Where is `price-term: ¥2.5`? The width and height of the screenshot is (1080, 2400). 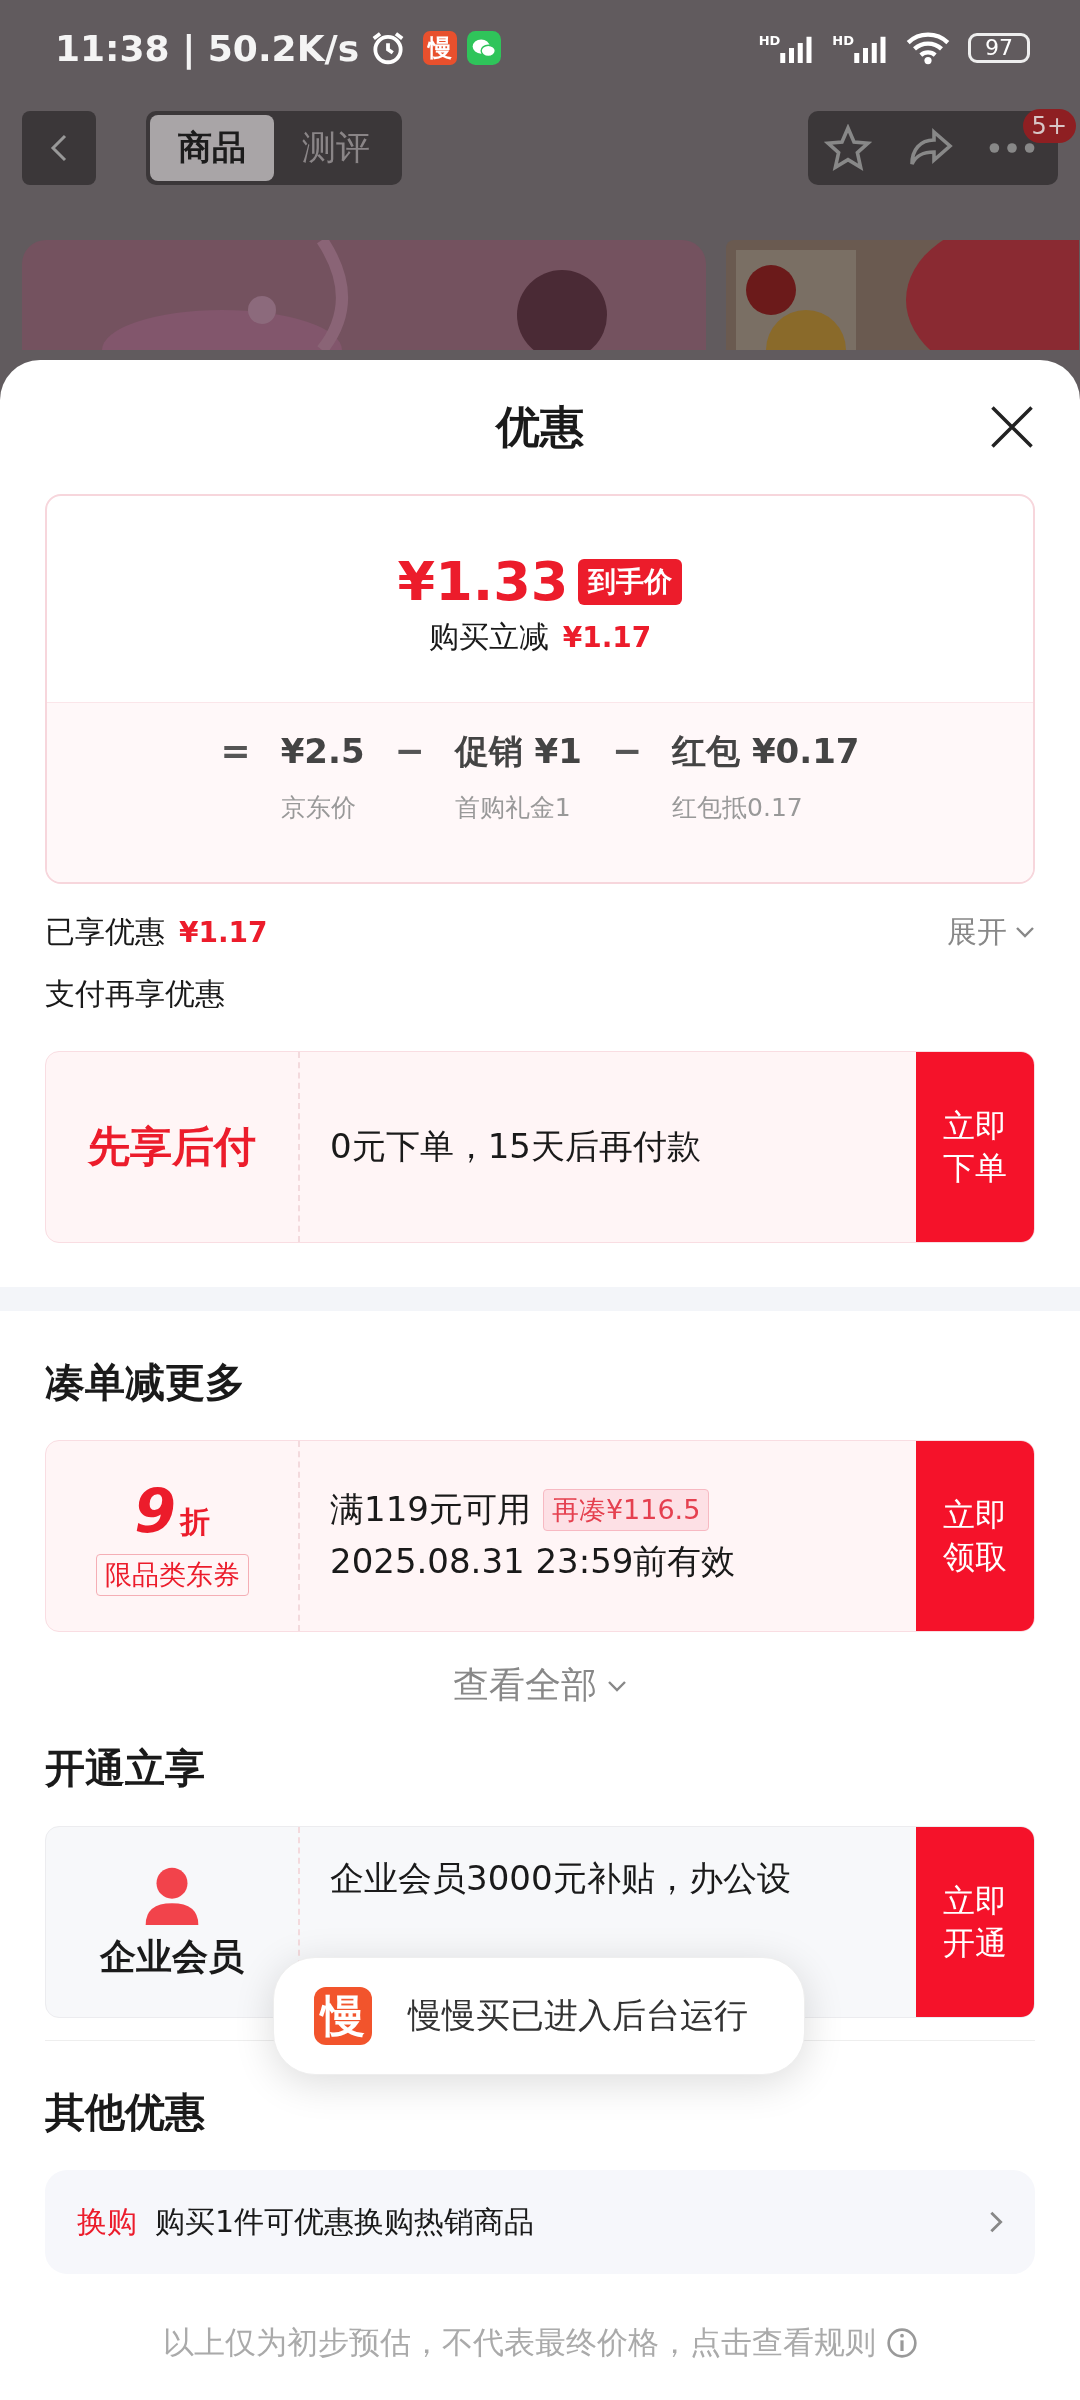 price-term: ¥2.5 is located at coordinates (322, 751).